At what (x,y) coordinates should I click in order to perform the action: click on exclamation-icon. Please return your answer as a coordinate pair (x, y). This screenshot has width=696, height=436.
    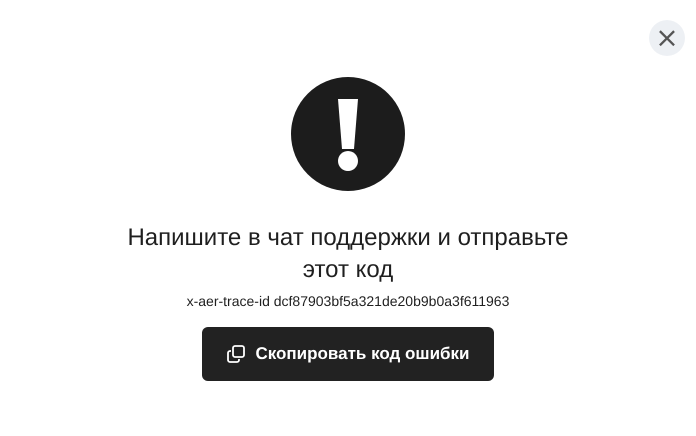
    Looking at the image, I should click on (348, 134).